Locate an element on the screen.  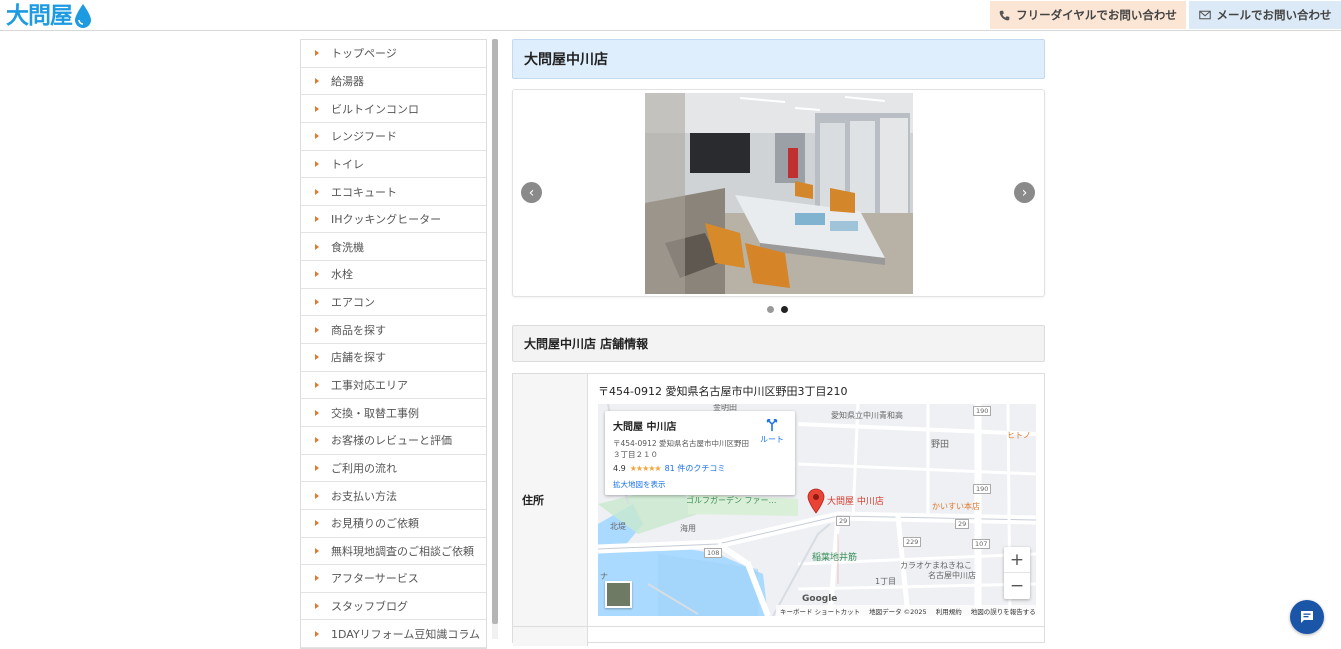
sidebar-item-flow: ご利用の流れ is located at coordinates (393, 469).